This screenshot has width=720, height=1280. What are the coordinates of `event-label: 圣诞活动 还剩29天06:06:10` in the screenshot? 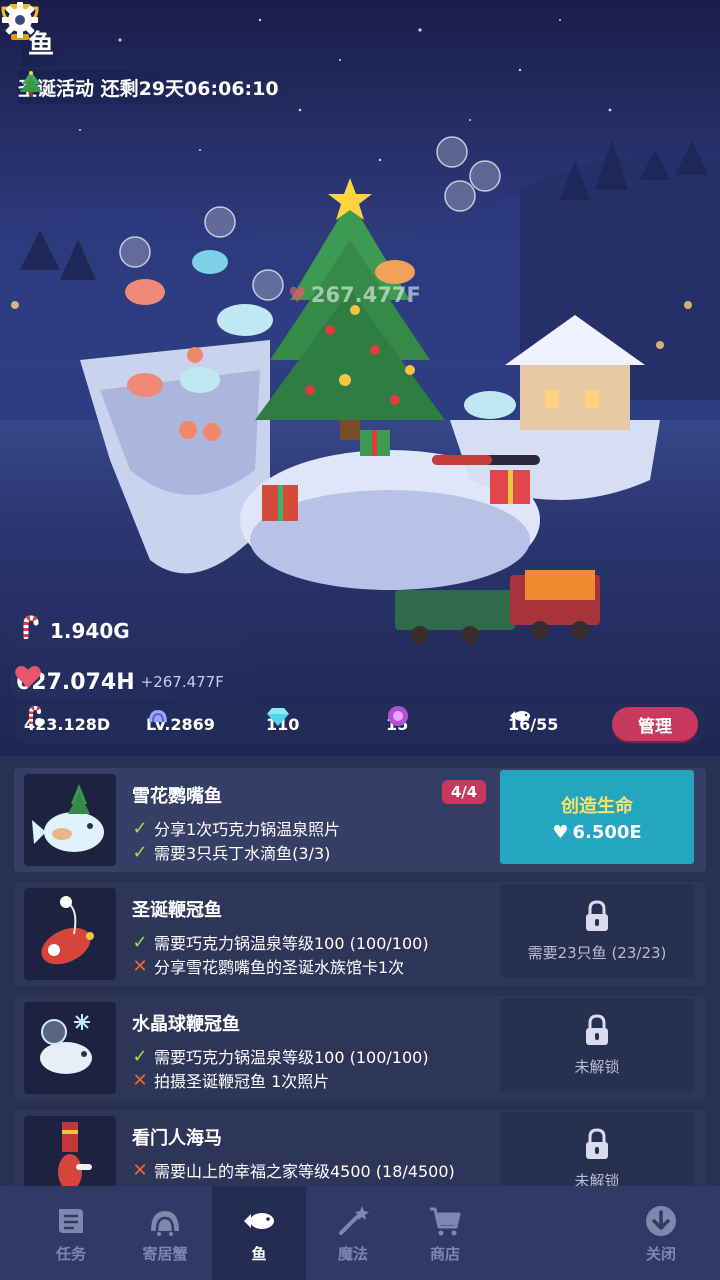 It's located at (148, 88).